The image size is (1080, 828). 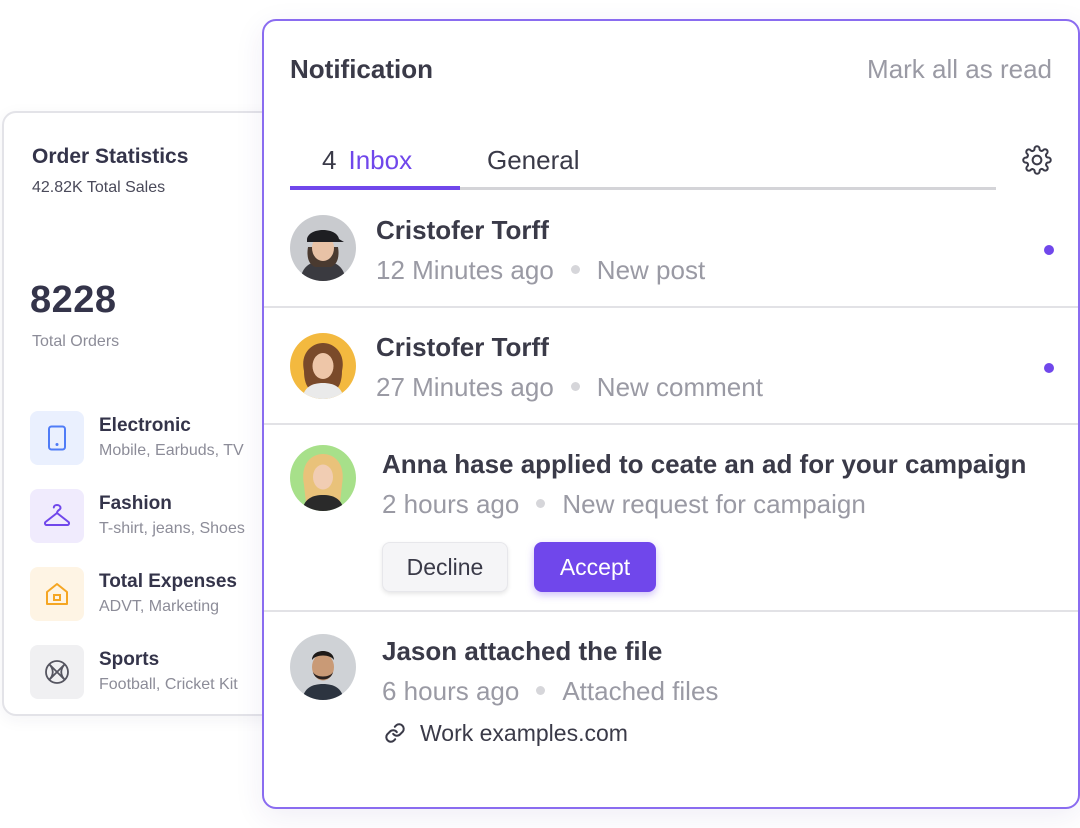 What do you see at coordinates (168, 684) in the screenshot?
I see `category-desc: Football, Cricket Kit` at bounding box center [168, 684].